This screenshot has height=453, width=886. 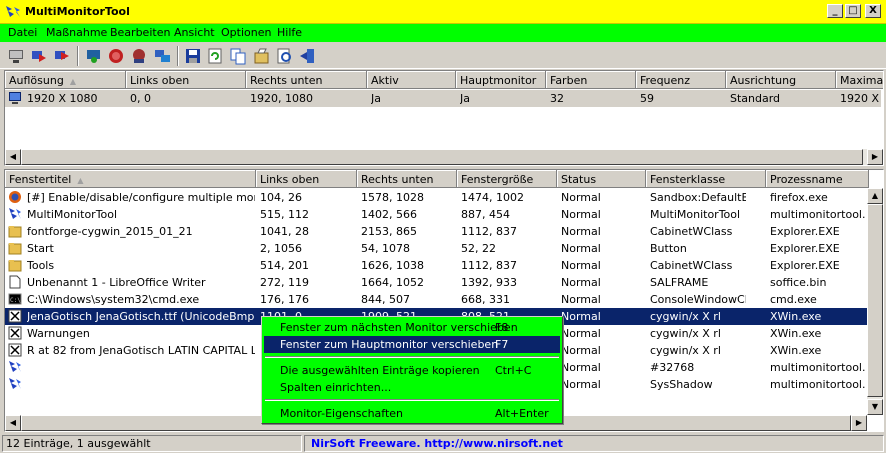 What do you see at coordinates (601, 179) in the screenshot?
I see `column-header-status: Status` at bounding box center [601, 179].